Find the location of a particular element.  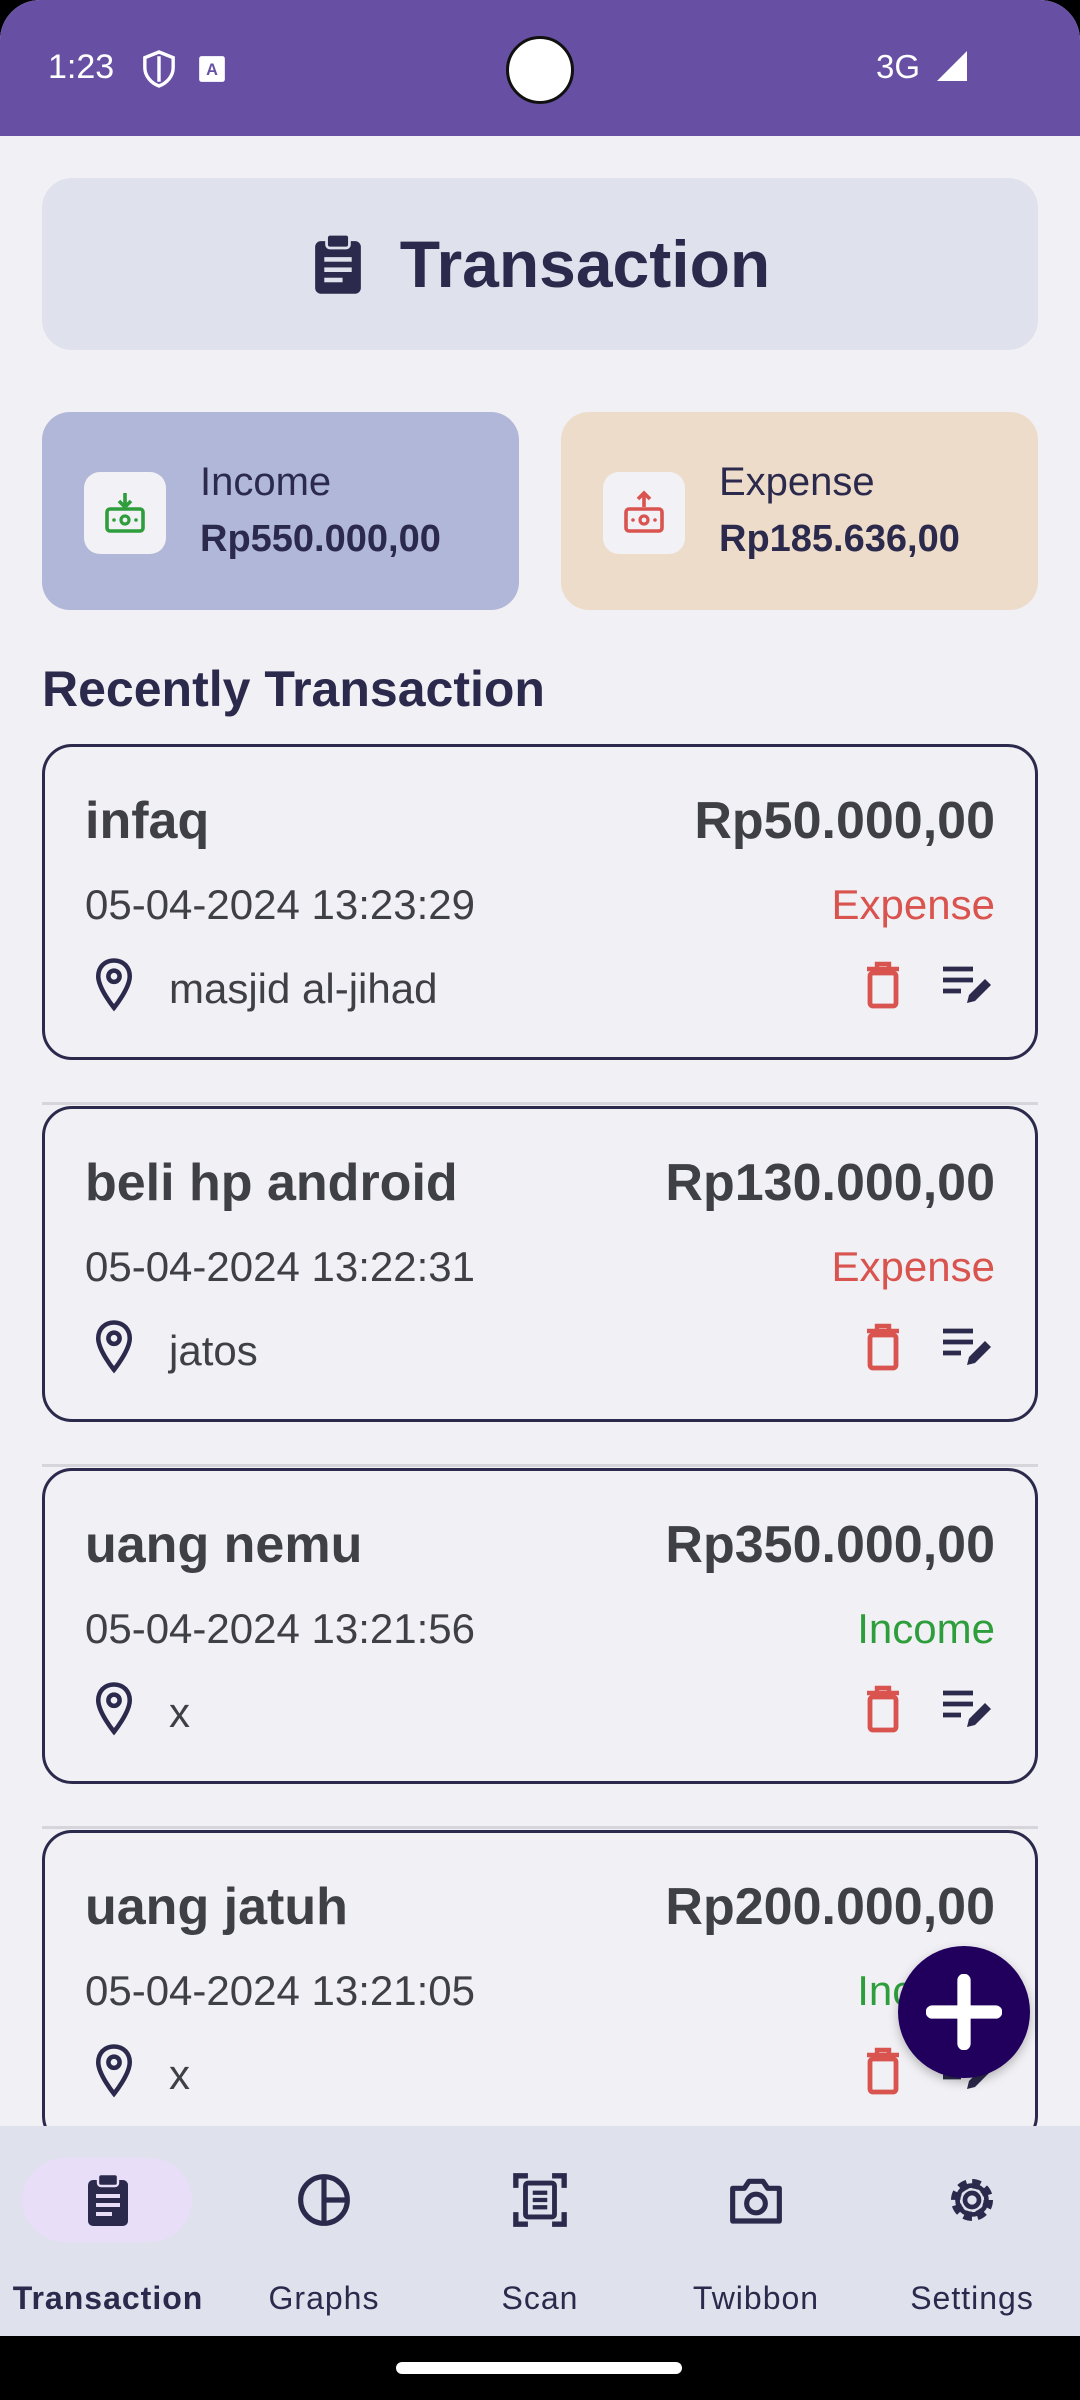

transaction-amount: Rp350.000,00 is located at coordinates (830, 1545).